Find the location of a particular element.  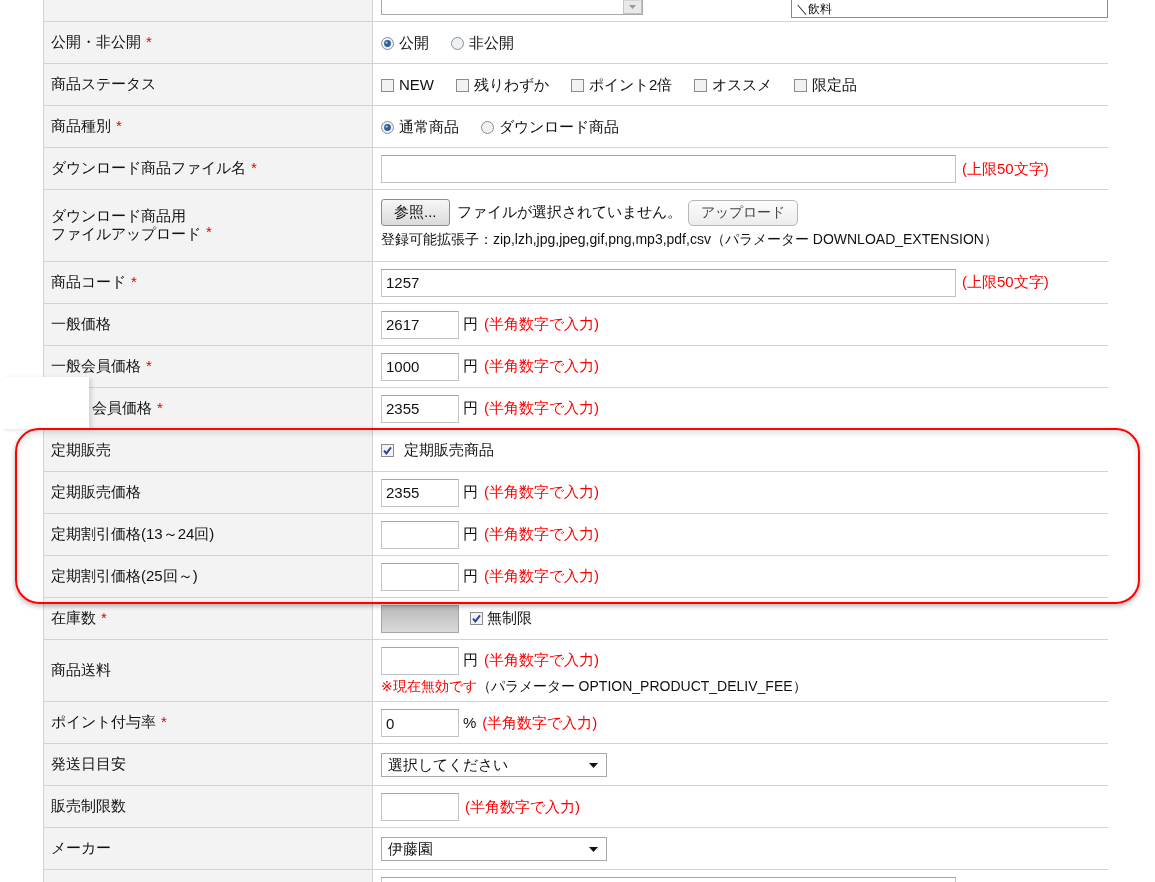

dropdown: 選択してください is located at coordinates (494, 765).